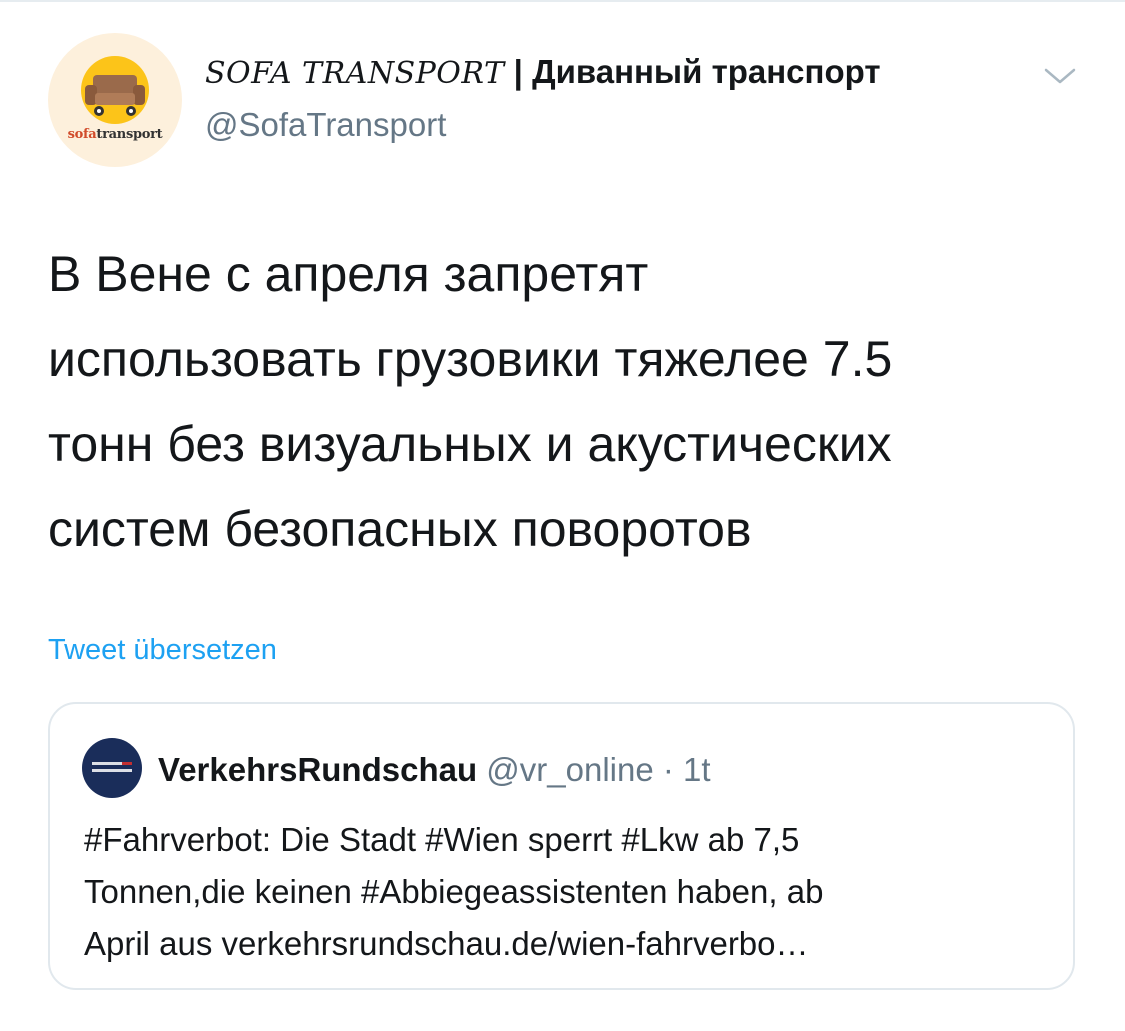 Image resolution: width=1125 pixels, height=1031 pixels. I want to click on quoted-tweet-header: VerkehrsRundschau @vr_online · 1t, so click(434, 773).